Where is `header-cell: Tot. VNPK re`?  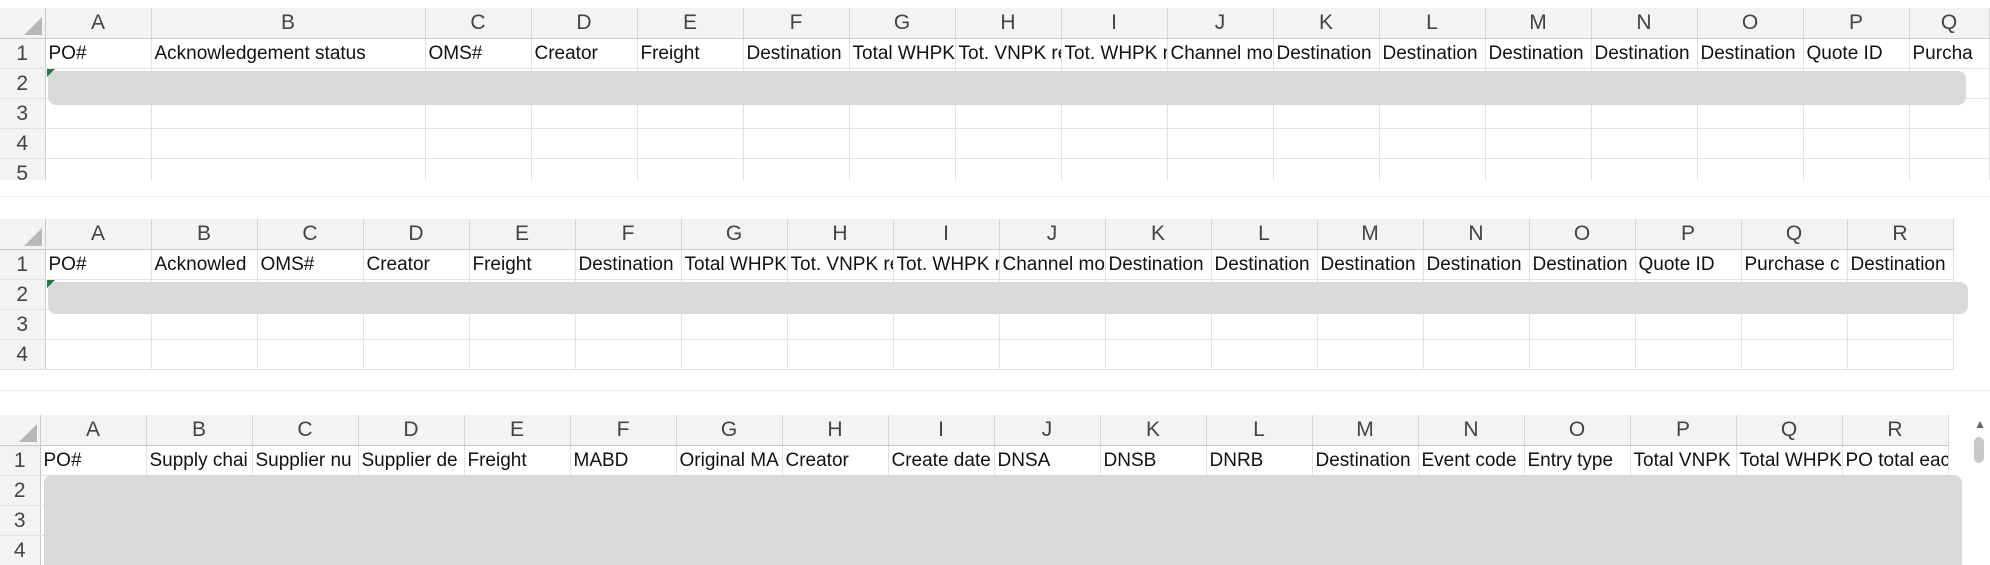
header-cell: Tot. VNPK re is located at coordinates (840, 264).